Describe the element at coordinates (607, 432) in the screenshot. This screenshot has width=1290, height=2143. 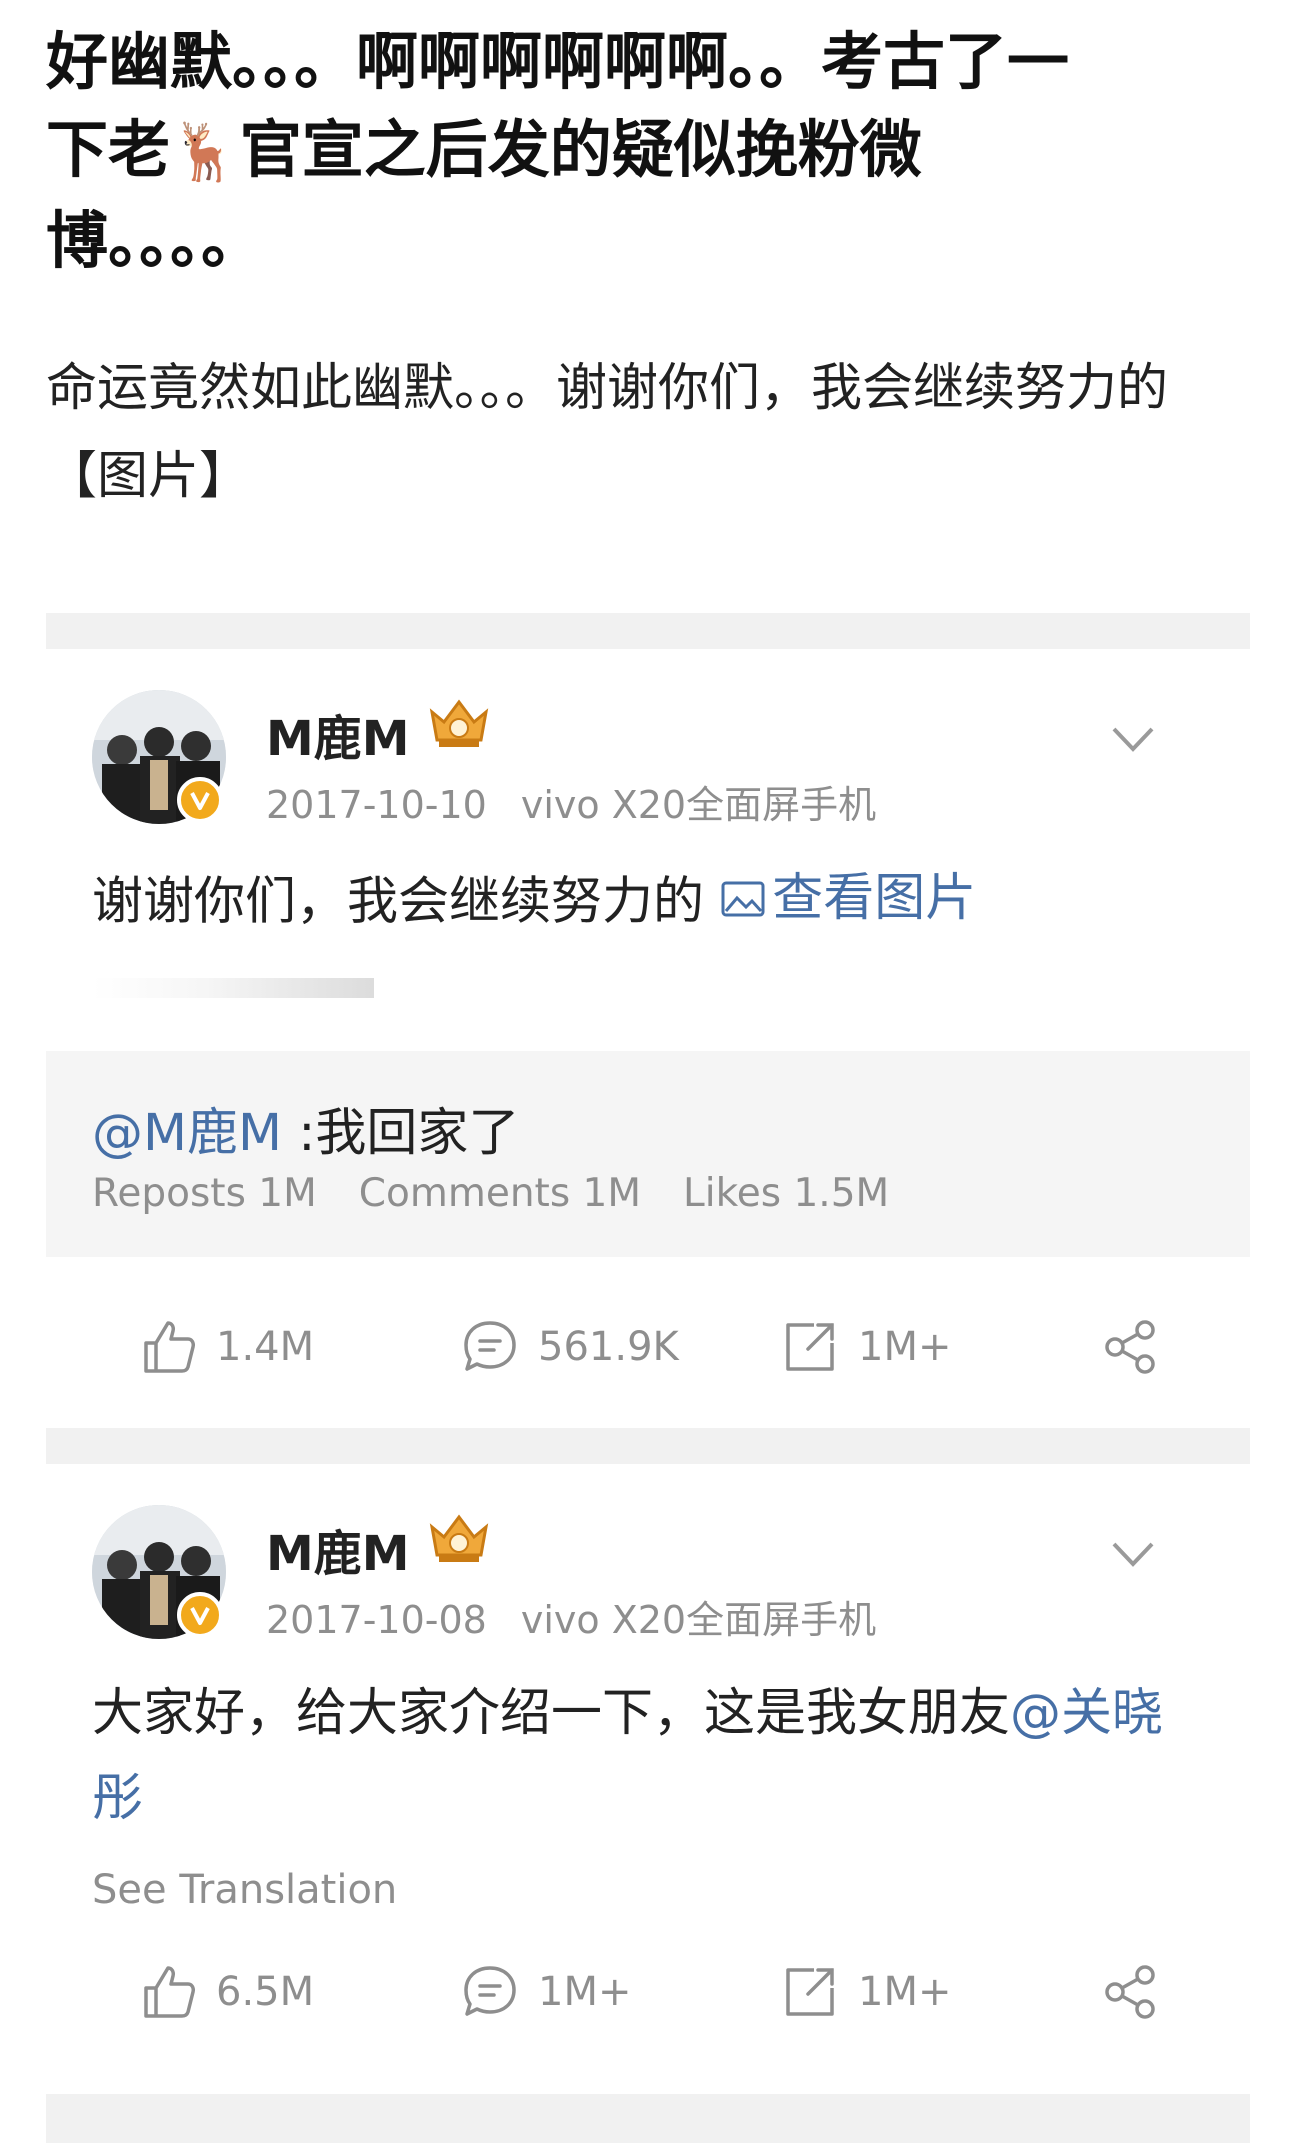
I see `intro-quote: 命运竟然如此幽默。。。谢谢你们，我会继续努力的【图片】` at that location.